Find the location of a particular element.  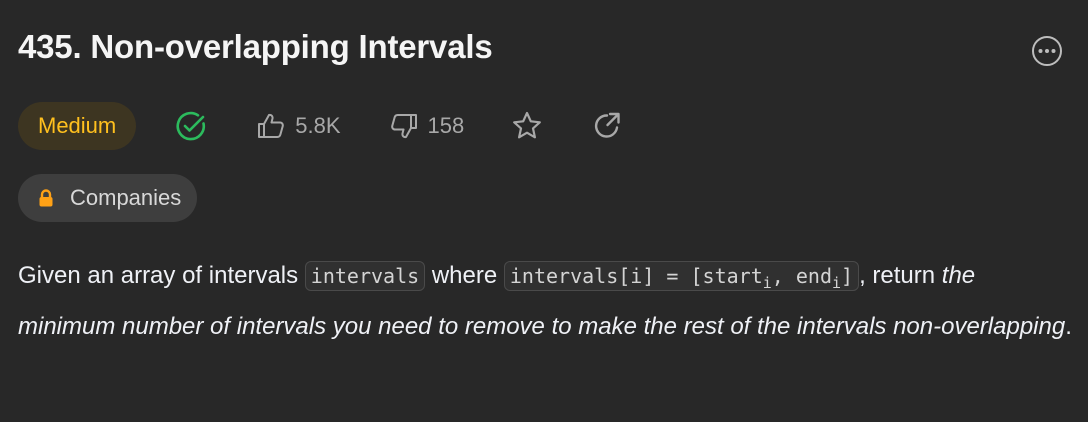

thumbs-down-icon is located at coordinates (403, 126).